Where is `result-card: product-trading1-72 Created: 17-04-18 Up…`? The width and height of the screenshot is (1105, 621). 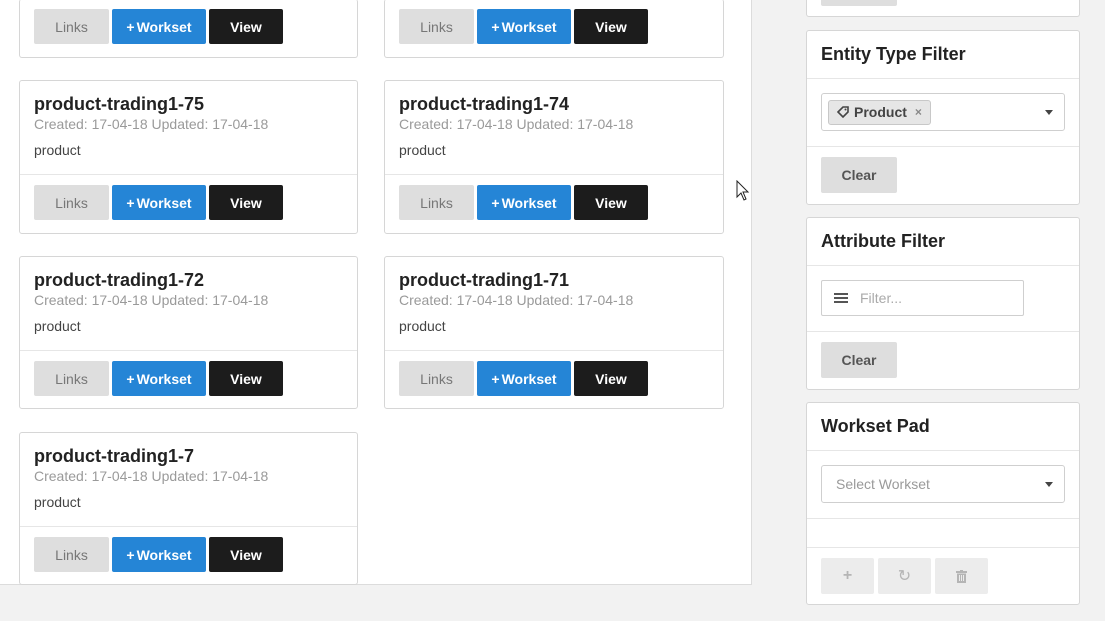 result-card: product-trading1-72 Created: 17-04-18 Up… is located at coordinates (188, 332).